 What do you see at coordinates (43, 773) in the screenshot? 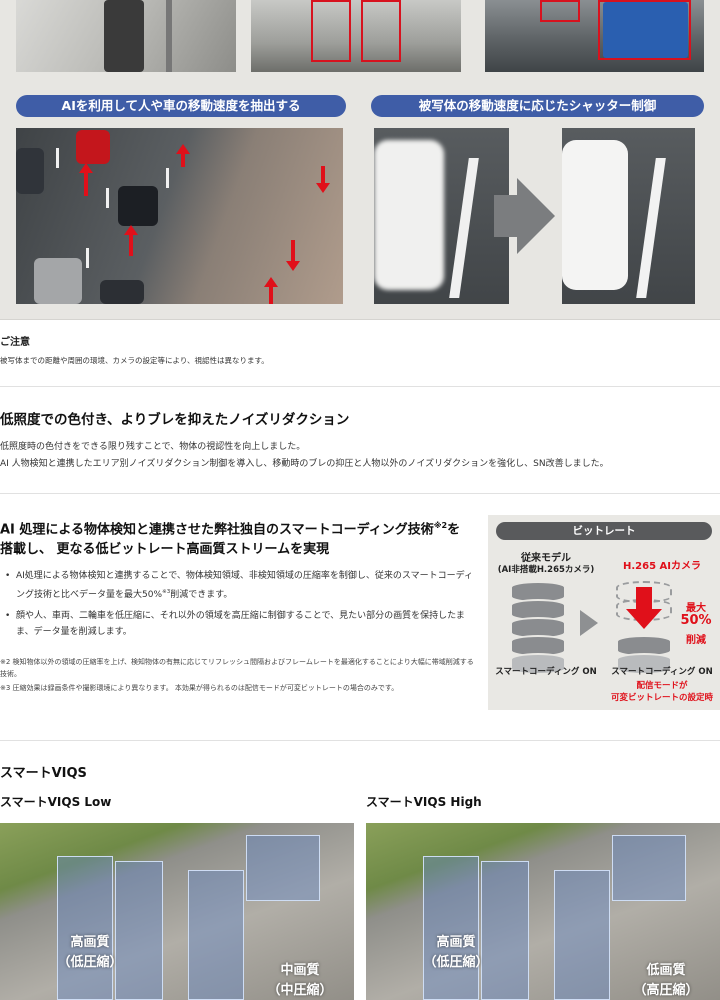
I see `viqs-heading: スマートVIQS` at bounding box center [43, 773].